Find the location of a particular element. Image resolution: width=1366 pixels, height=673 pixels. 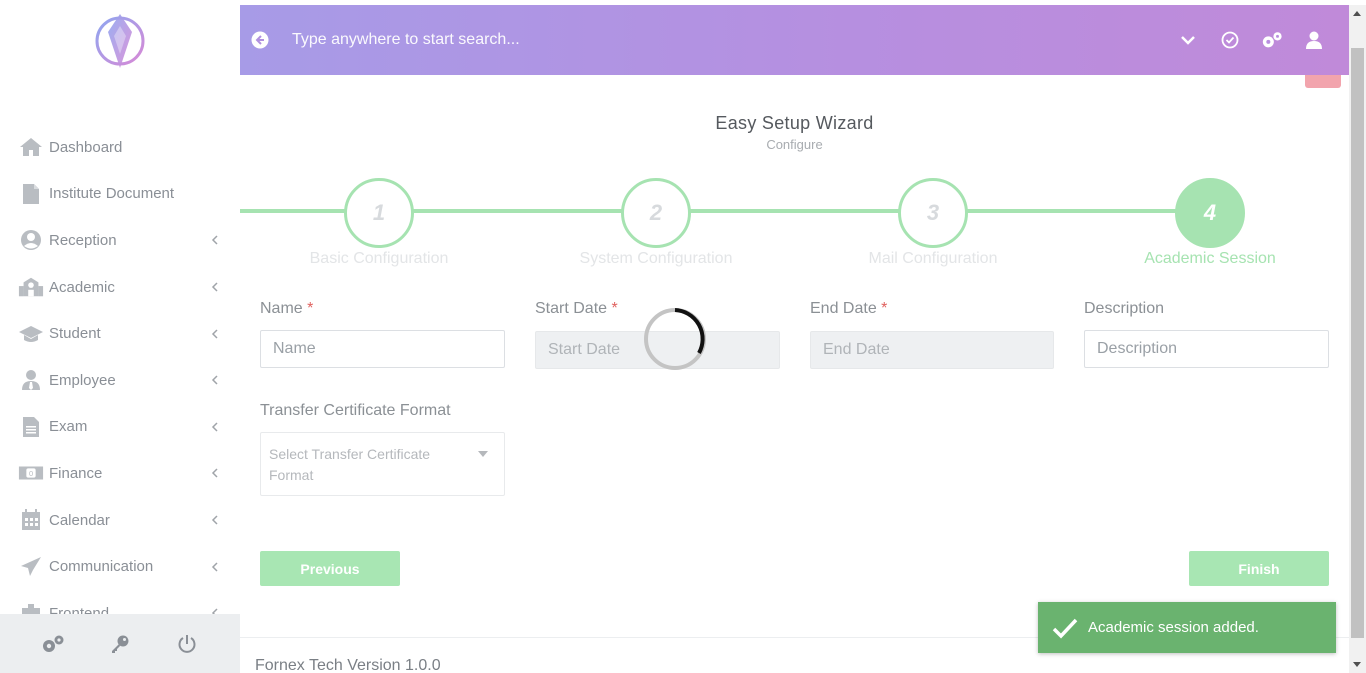

step-4-circle: 4 is located at coordinates (1210, 213).